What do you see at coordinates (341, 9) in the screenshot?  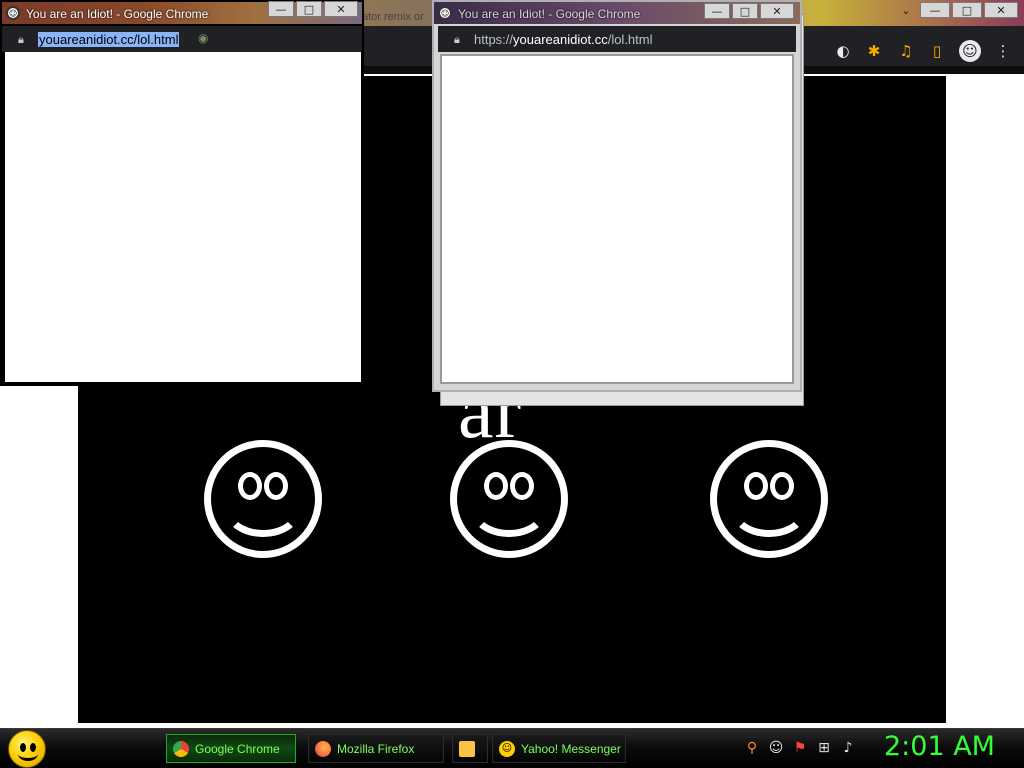 I see `popup1-close-button: ✕` at bounding box center [341, 9].